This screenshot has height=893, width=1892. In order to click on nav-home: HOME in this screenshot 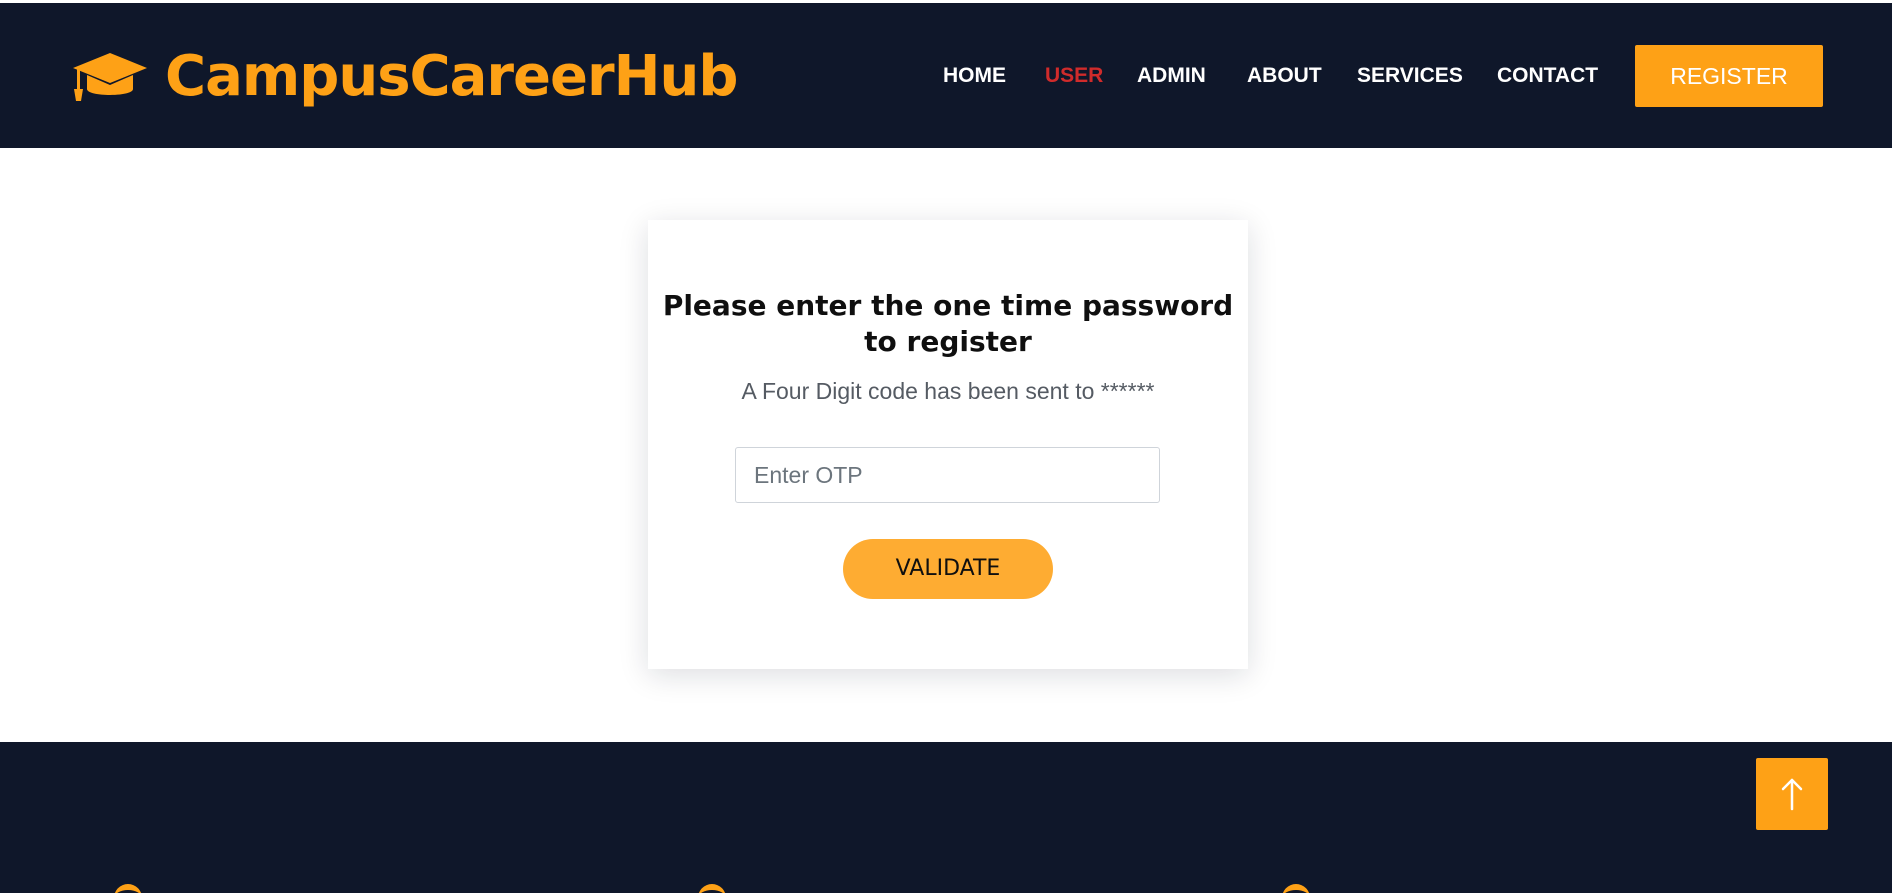, I will do `click(974, 76)`.